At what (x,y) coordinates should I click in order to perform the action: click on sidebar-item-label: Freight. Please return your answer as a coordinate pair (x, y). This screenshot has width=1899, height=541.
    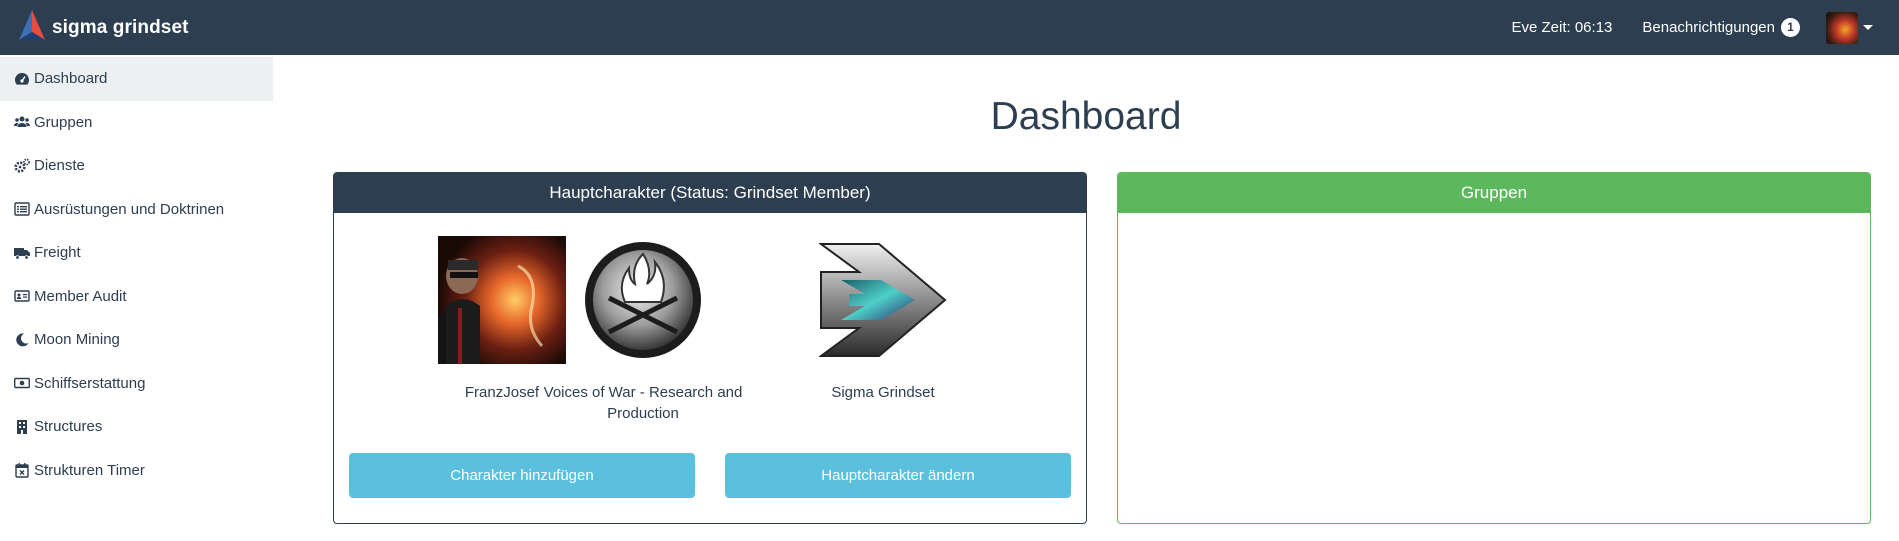
    Looking at the image, I should click on (57, 253).